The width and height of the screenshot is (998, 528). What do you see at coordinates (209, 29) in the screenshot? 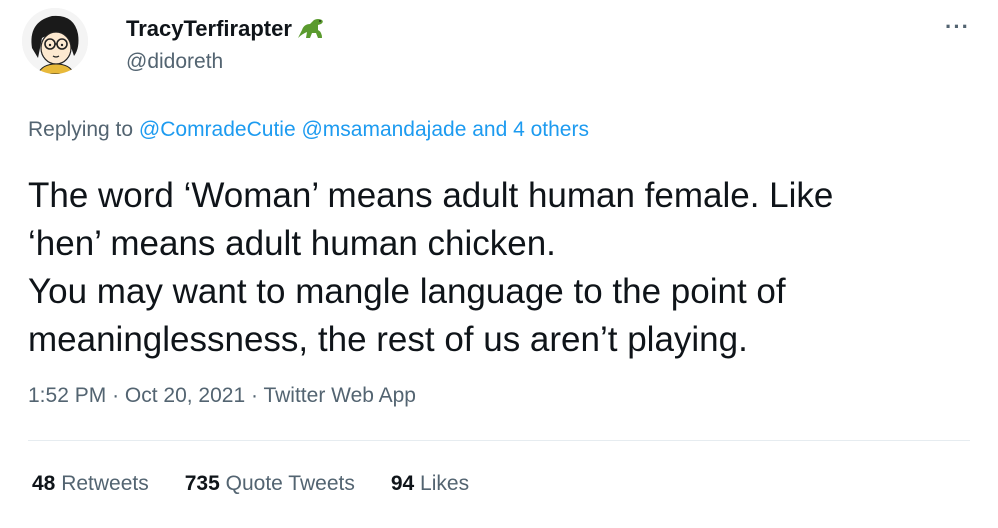
I see `display-name: TracyTerfirapter` at bounding box center [209, 29].